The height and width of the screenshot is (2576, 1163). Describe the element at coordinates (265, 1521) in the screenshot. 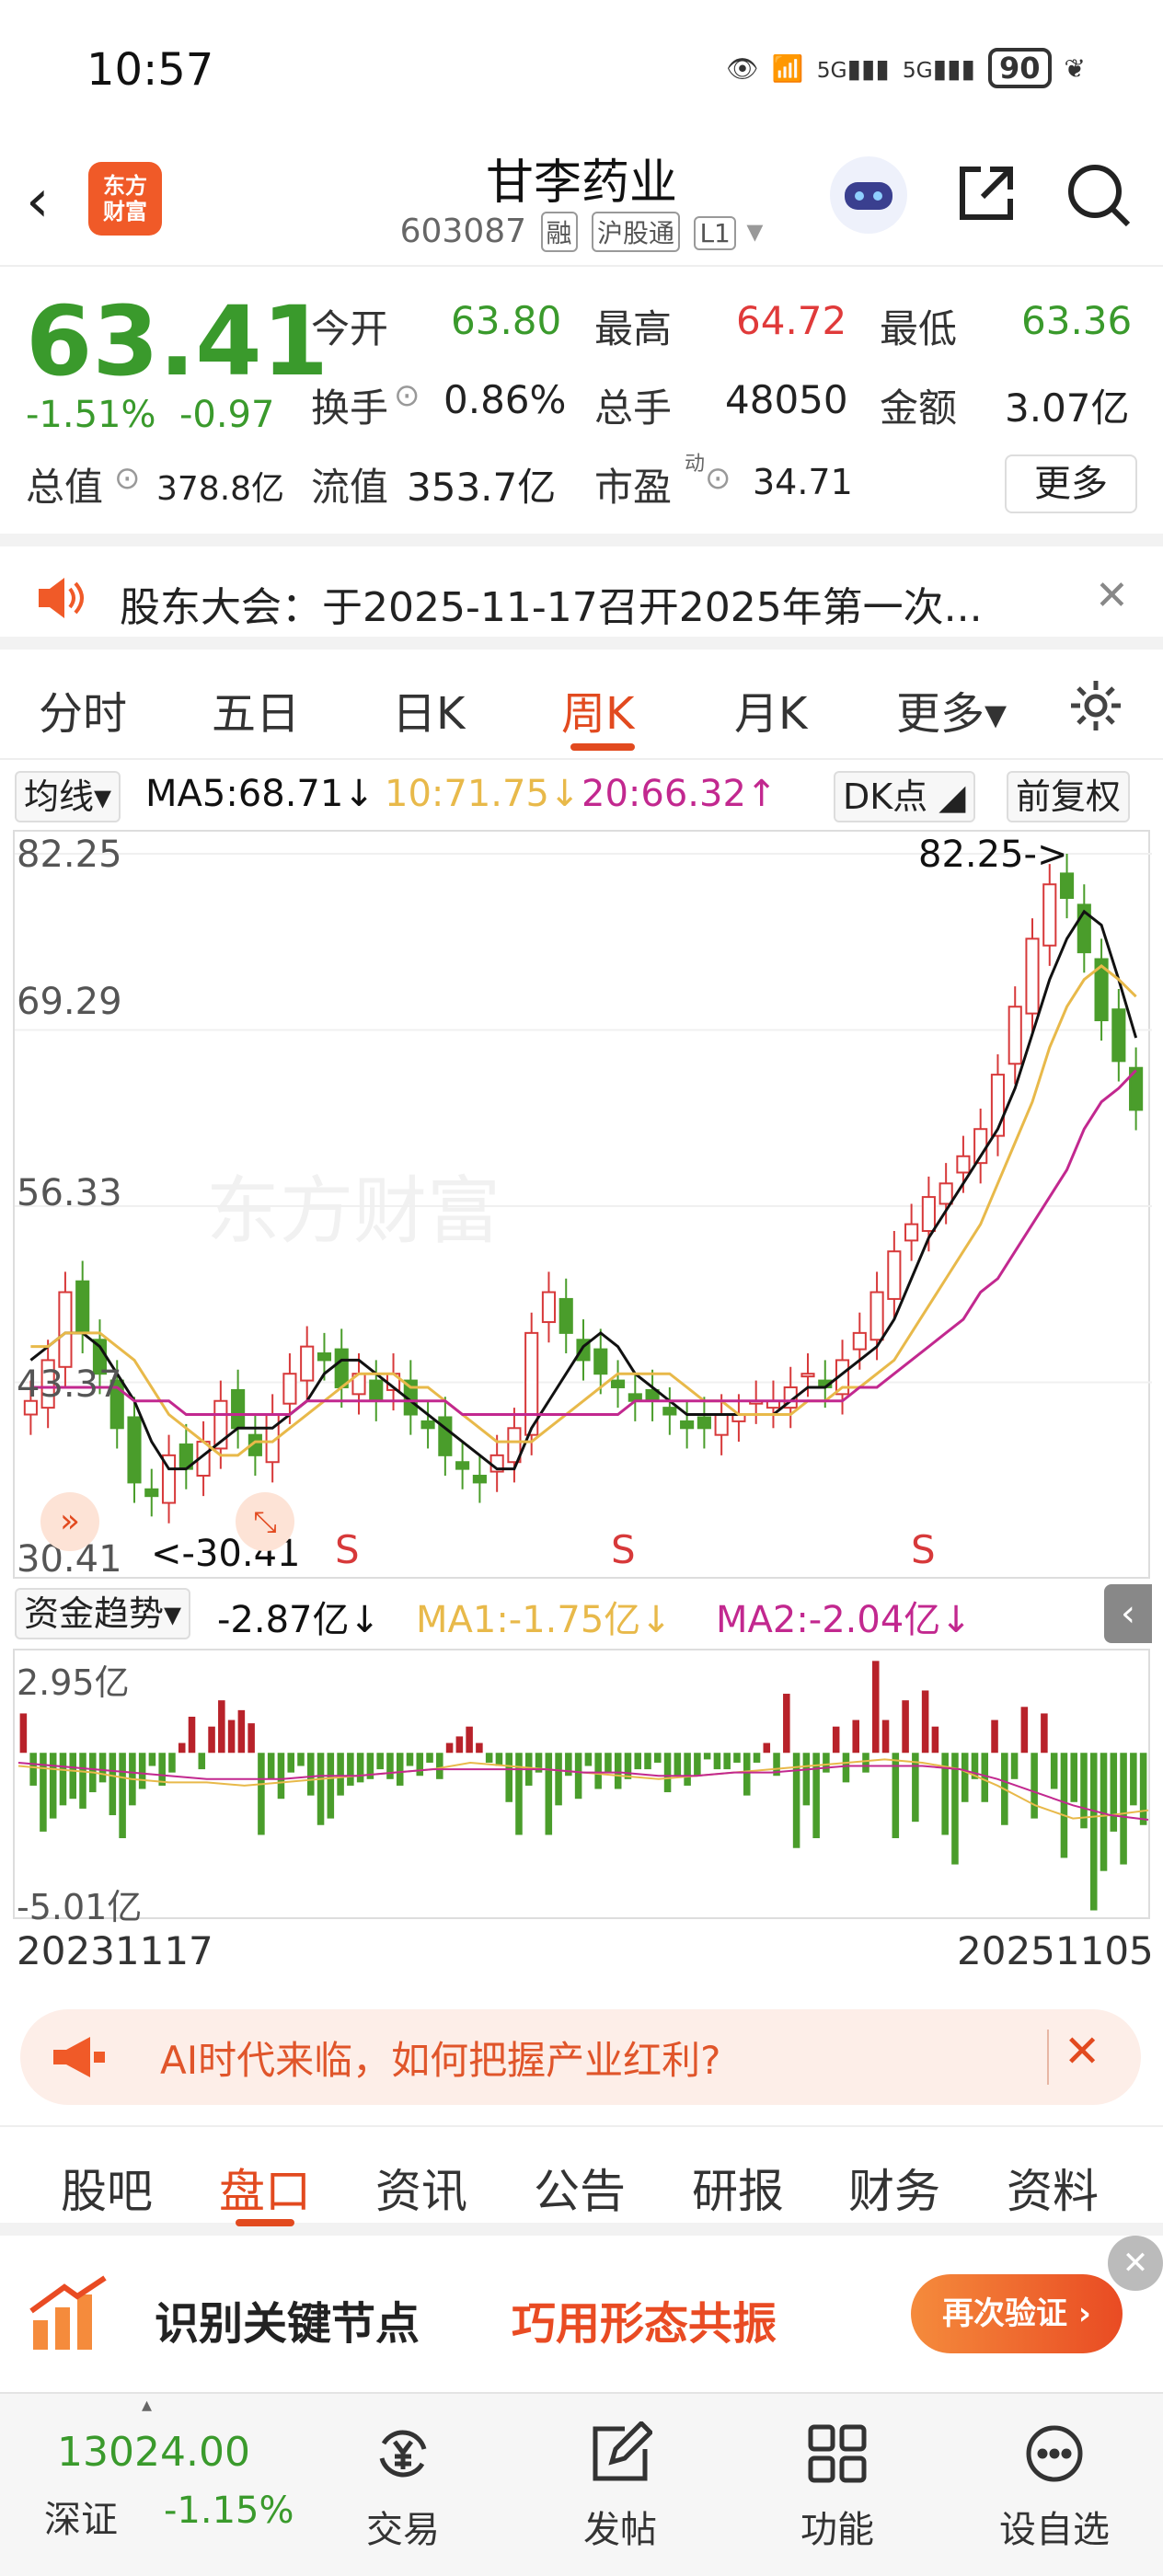

I see `fullscreen-icon: ⤡` at that location.